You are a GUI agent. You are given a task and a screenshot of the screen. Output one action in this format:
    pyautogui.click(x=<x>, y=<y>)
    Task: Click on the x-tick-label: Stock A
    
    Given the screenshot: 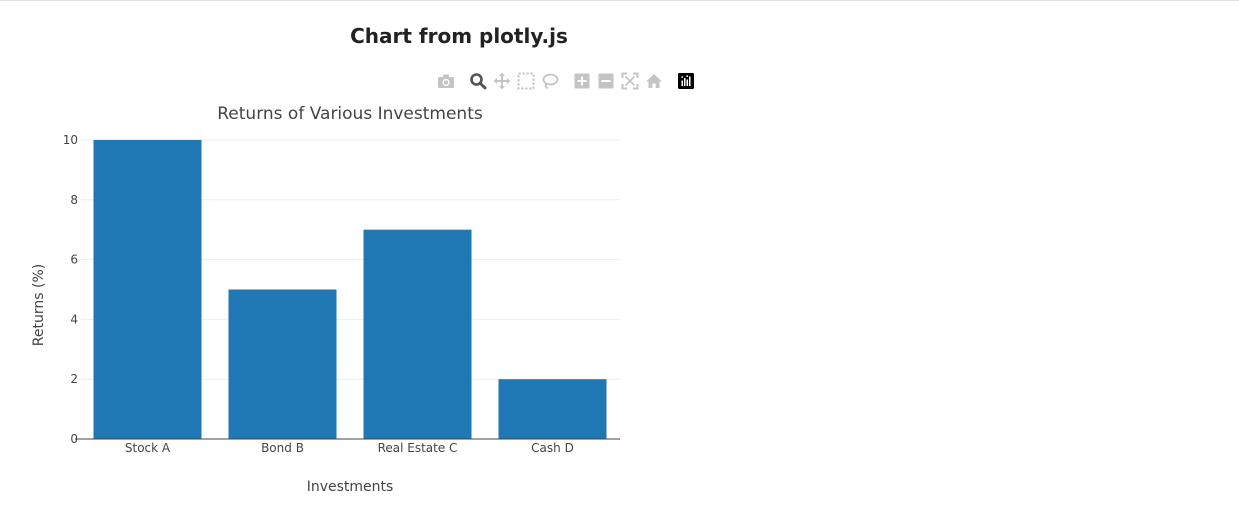 What is the action you would take?
    pyautogui.click(x=148, y=448)
    